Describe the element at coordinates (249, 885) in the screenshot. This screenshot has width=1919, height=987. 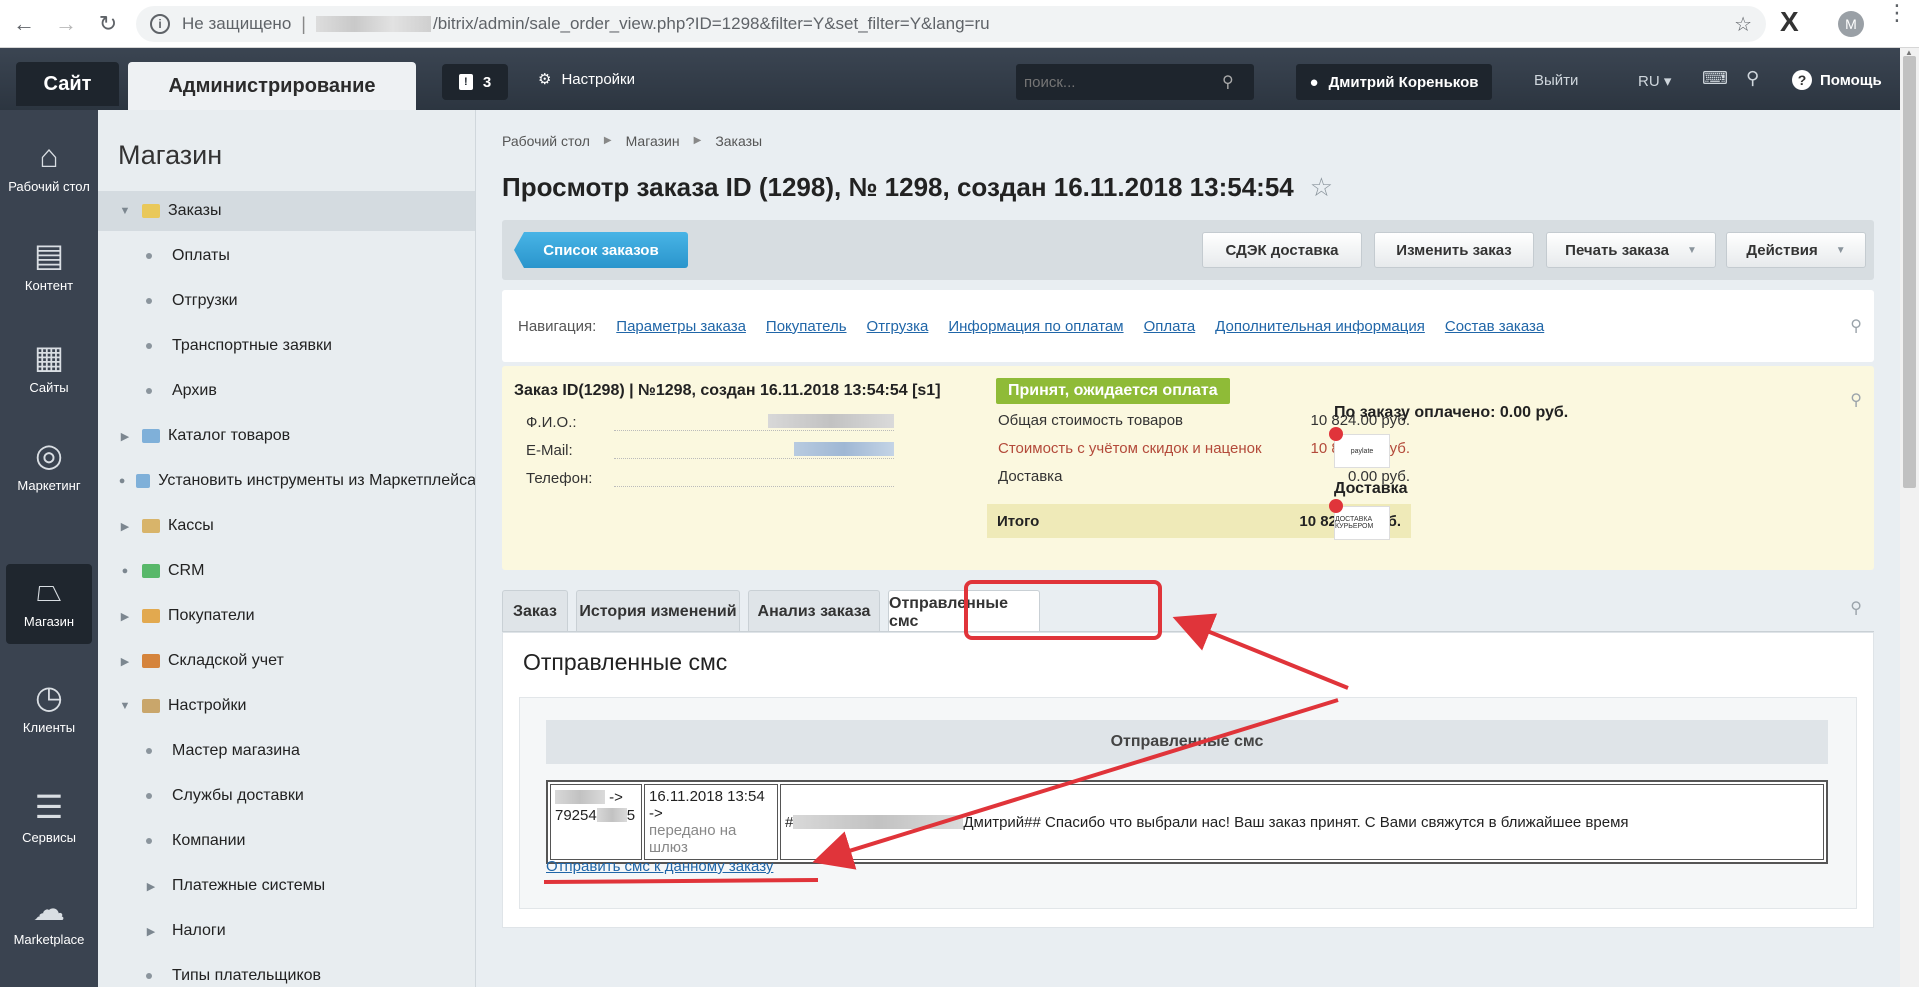
I see `menu-item-label: Платежные системы` at that location.